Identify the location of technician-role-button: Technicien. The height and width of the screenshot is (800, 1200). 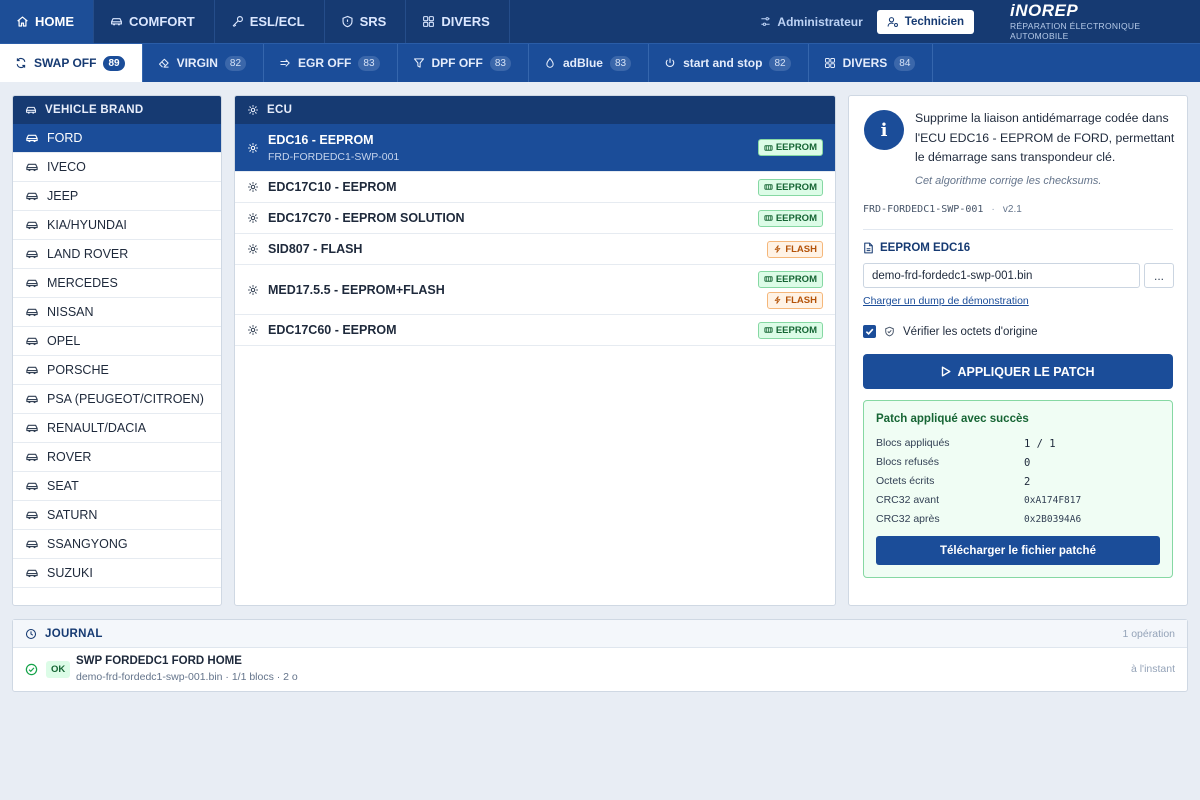
(925, 21).